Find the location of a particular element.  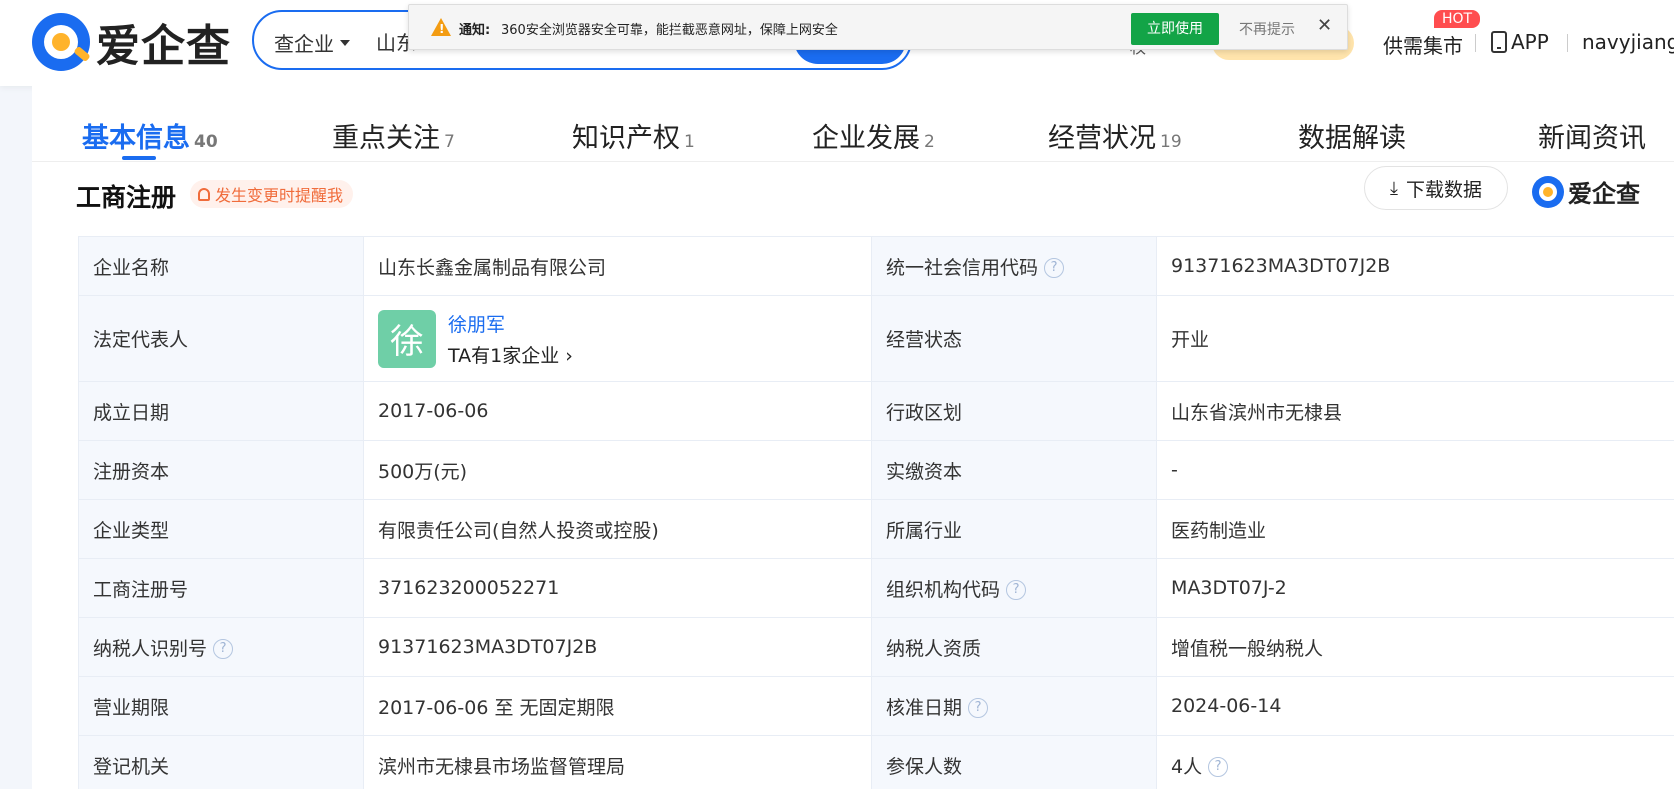

table-row: 成立日期 2017-06-06 行政区划 山东省滨州市无棣县 is located at coordinates (876, 411).